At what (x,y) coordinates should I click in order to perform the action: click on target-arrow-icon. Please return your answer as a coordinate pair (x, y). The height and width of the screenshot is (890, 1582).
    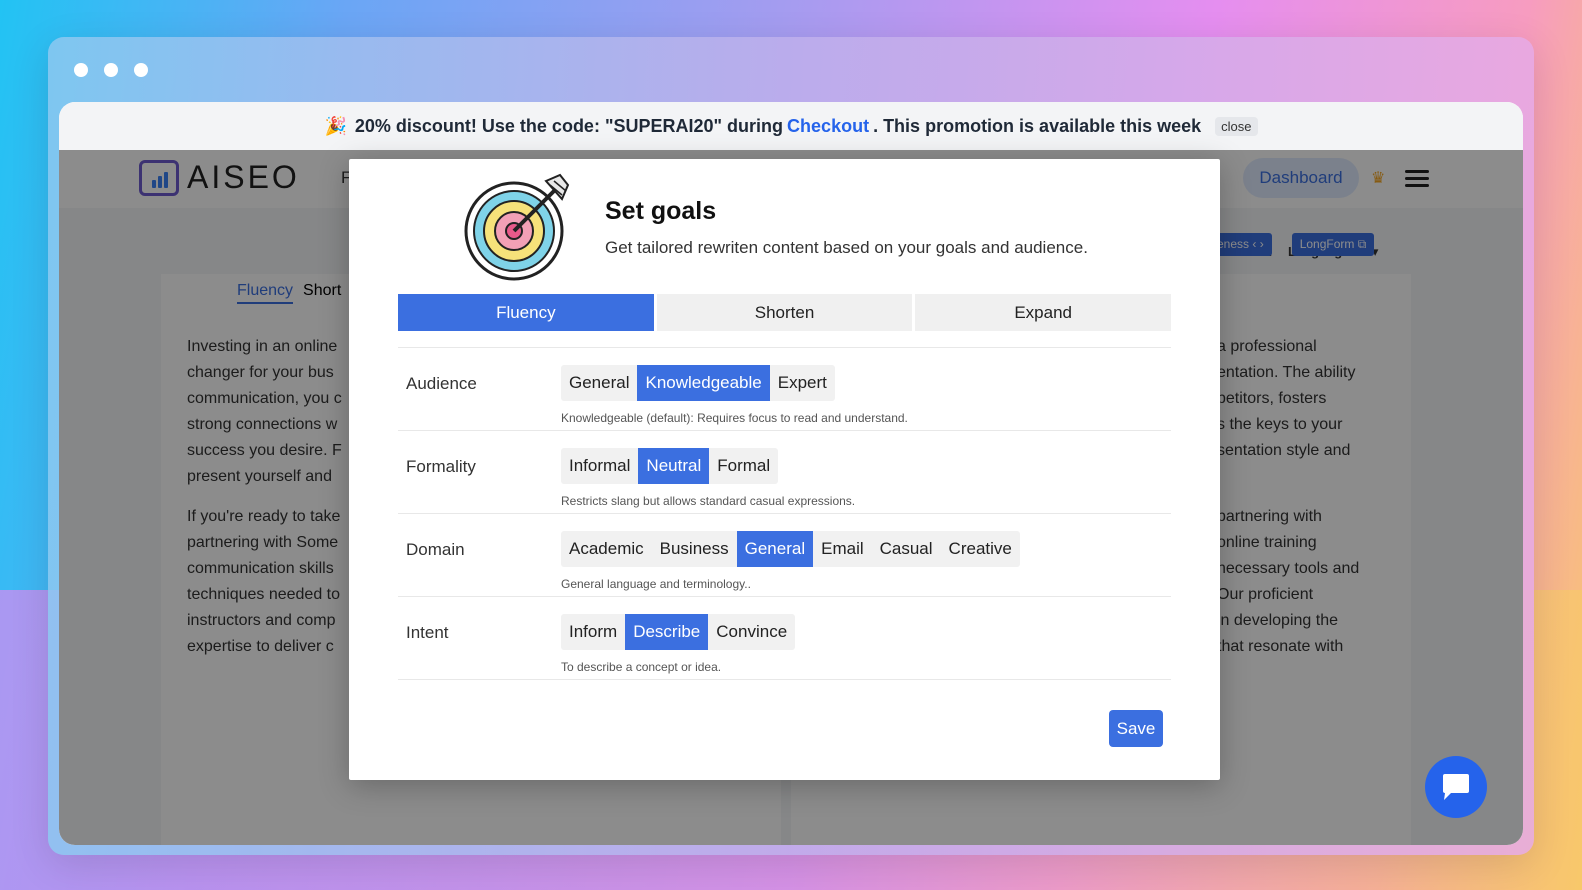
    Looking at the image, I should click on (517, 227).